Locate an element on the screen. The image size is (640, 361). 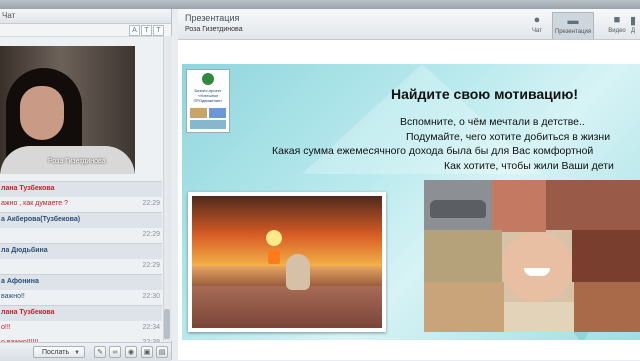
send-button: Послать ▼ is located at coordinates (59, 352).